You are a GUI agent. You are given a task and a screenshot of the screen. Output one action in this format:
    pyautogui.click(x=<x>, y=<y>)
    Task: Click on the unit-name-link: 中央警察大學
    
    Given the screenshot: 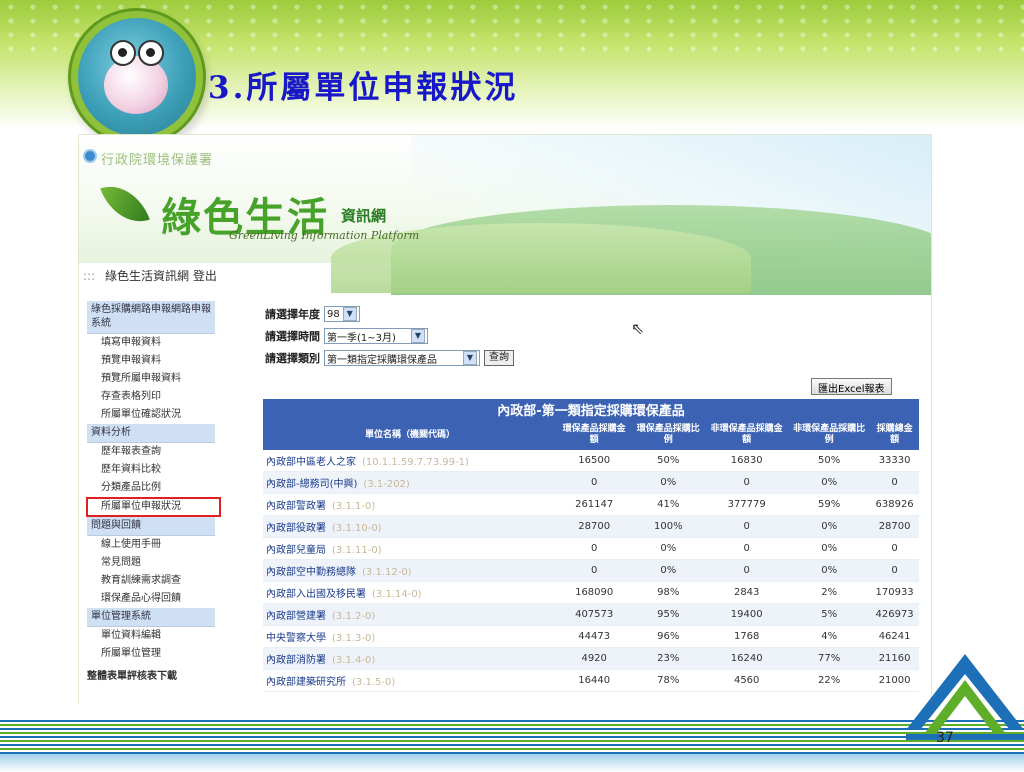 What is the action you would take?
    pyautogui.click(x=296, y=638)
    